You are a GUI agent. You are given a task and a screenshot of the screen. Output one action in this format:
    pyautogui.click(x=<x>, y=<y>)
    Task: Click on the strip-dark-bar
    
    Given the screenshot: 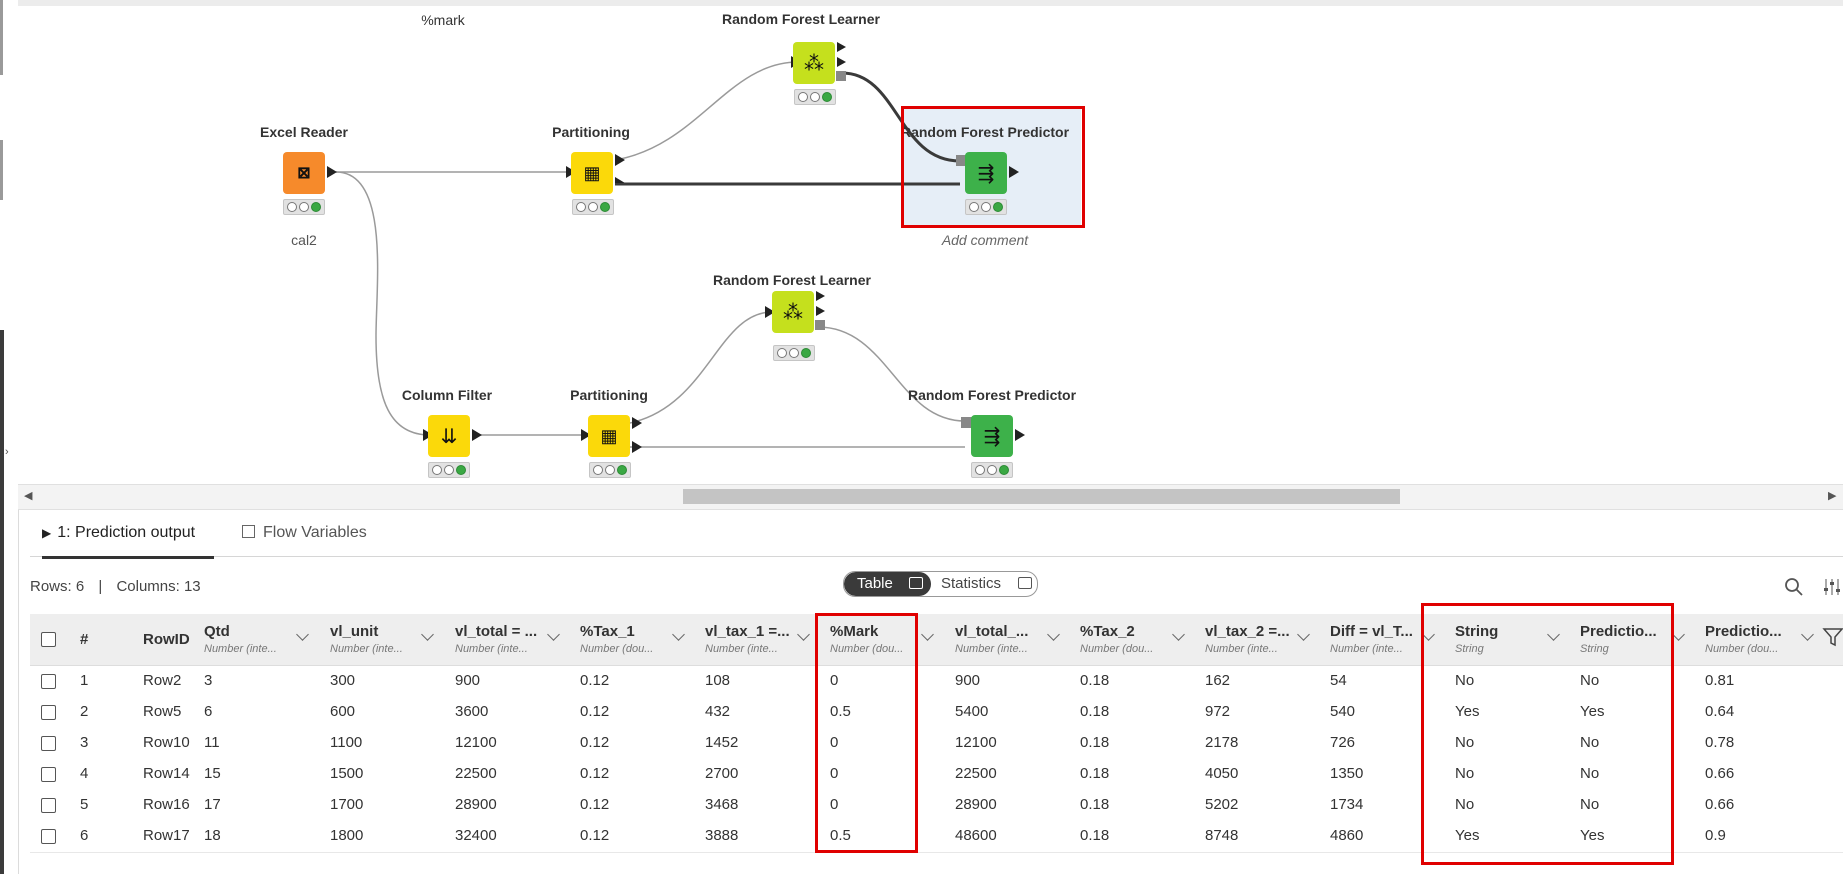 What is the action you would take?
    pyautogui.click(x=2, y=602)
    